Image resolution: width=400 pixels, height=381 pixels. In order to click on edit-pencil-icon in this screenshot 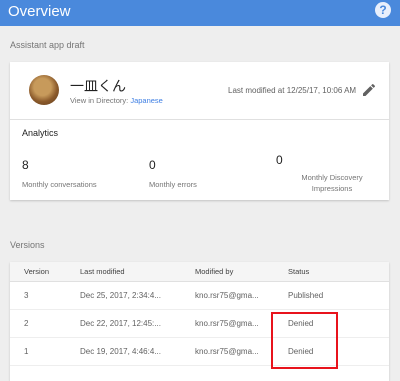, I will do `click(369, 90)`.